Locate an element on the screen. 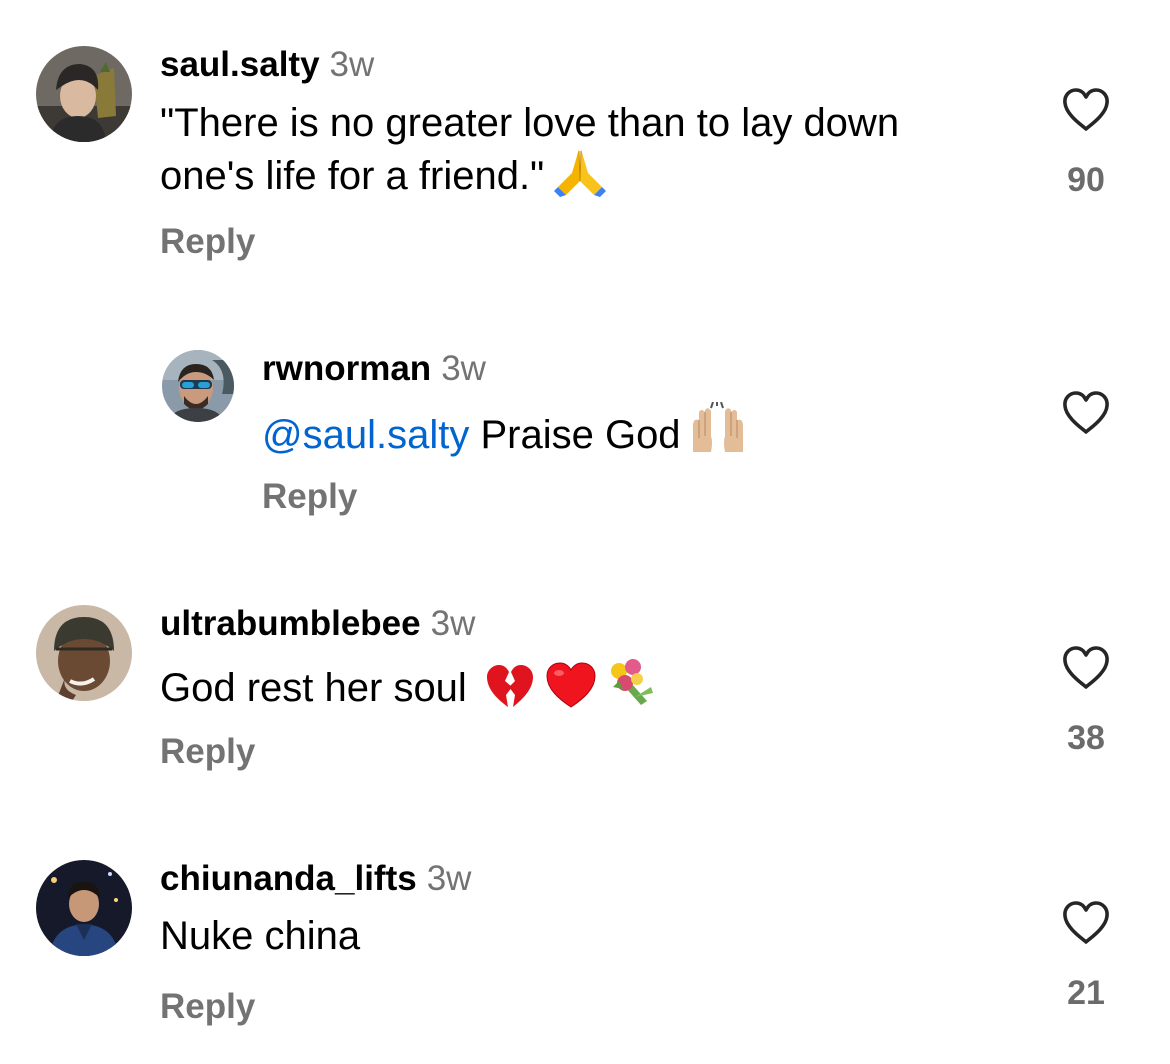 The image size is (1170, 1064). comment-text-line: God rest her soul is located at coordinates (409, 684).